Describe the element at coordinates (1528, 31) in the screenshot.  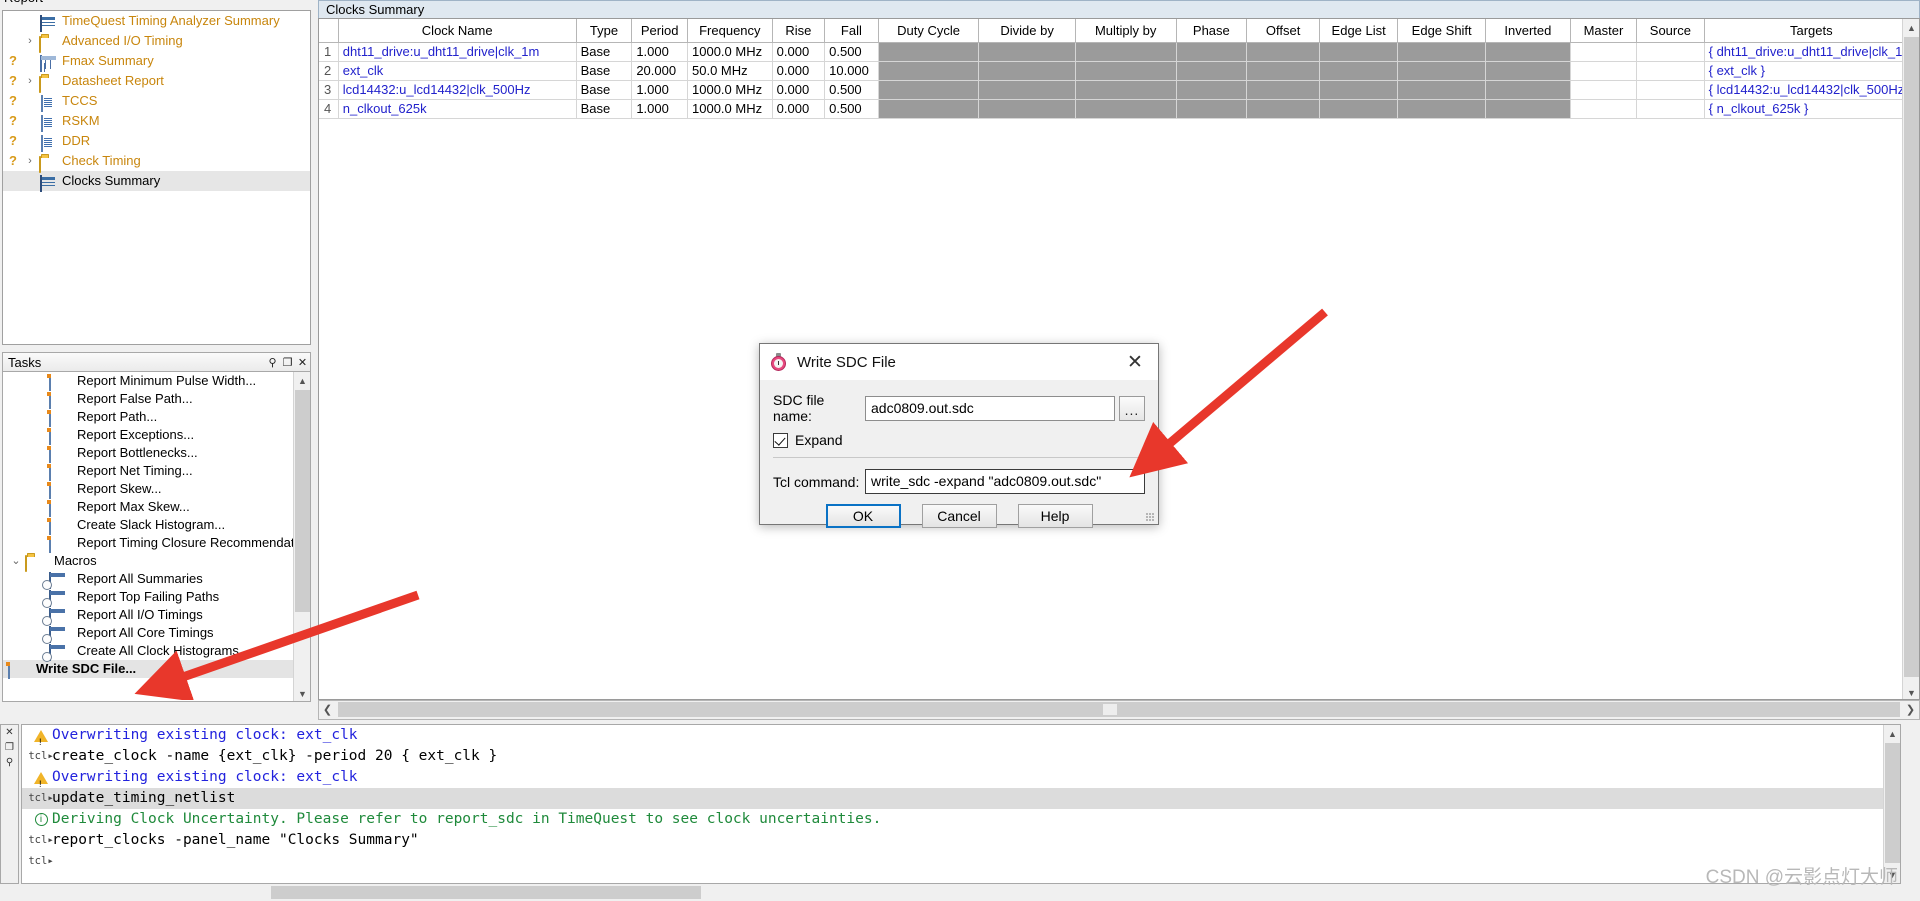
I see `clocks-table-column-header: Inverted` at that location.